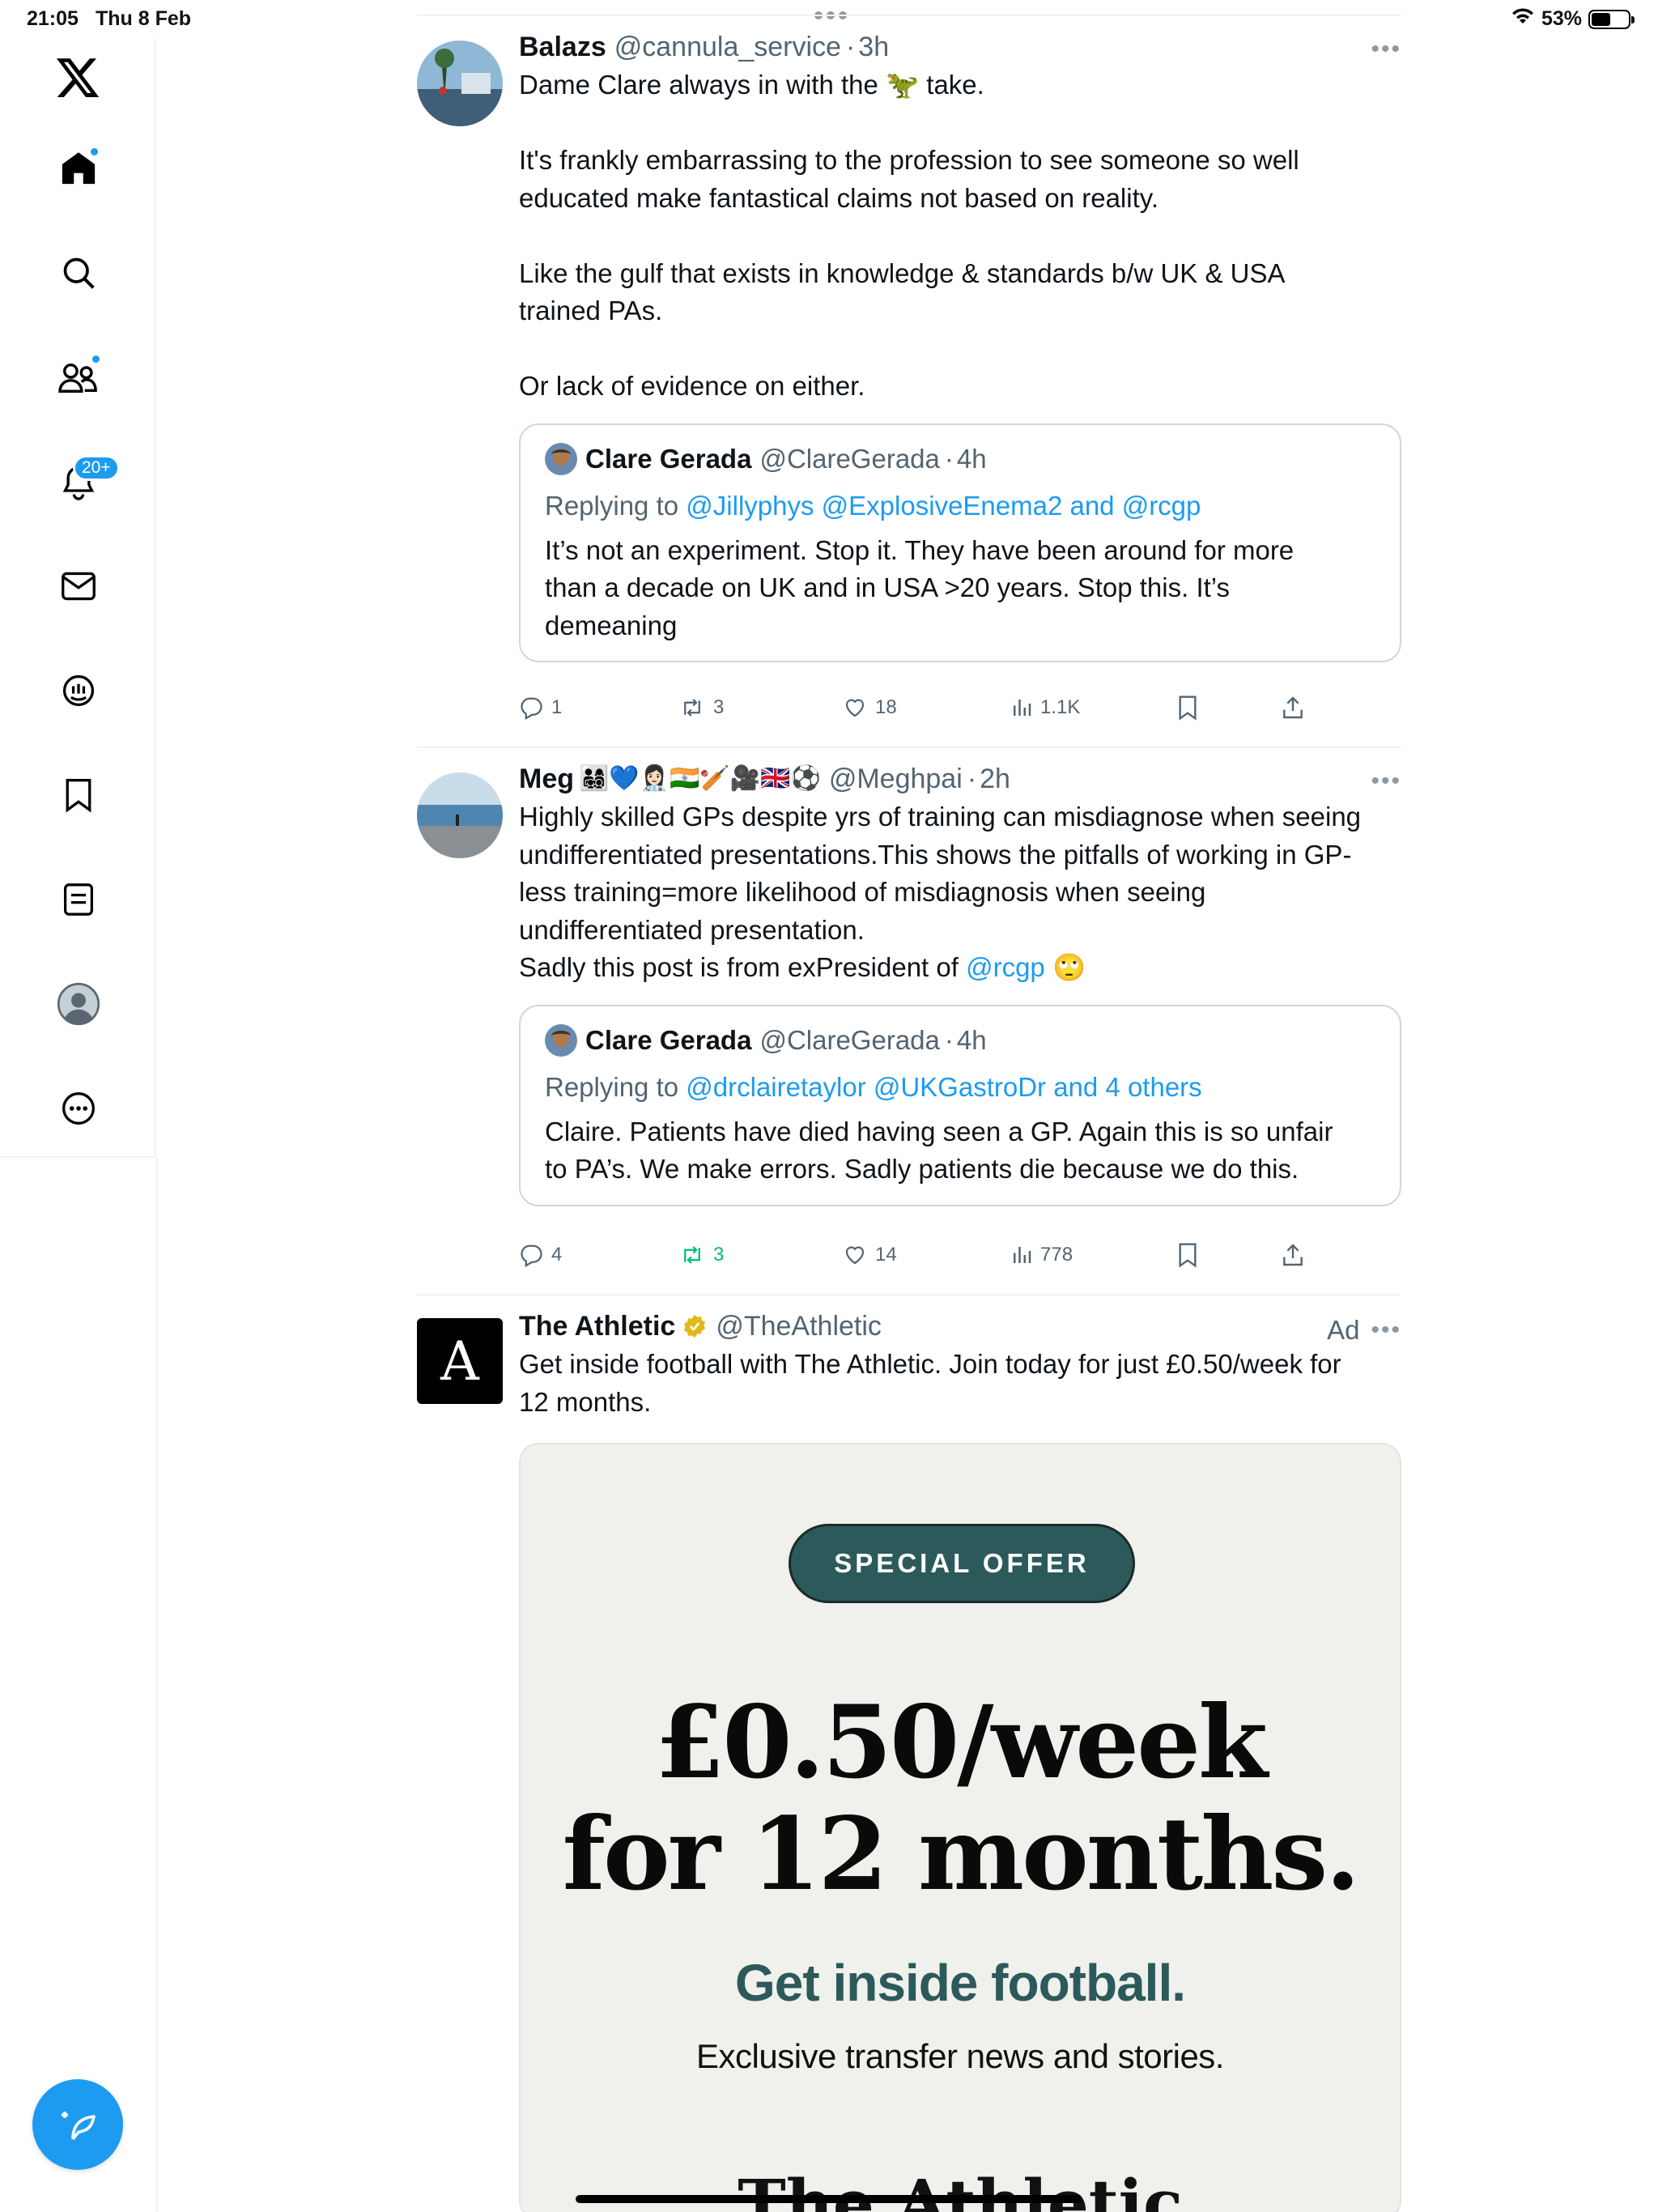  What do you see at coordinates (1056, 1255) in the screenshot?
I see `view-count: 778` at bounding box center [1056, 1255].